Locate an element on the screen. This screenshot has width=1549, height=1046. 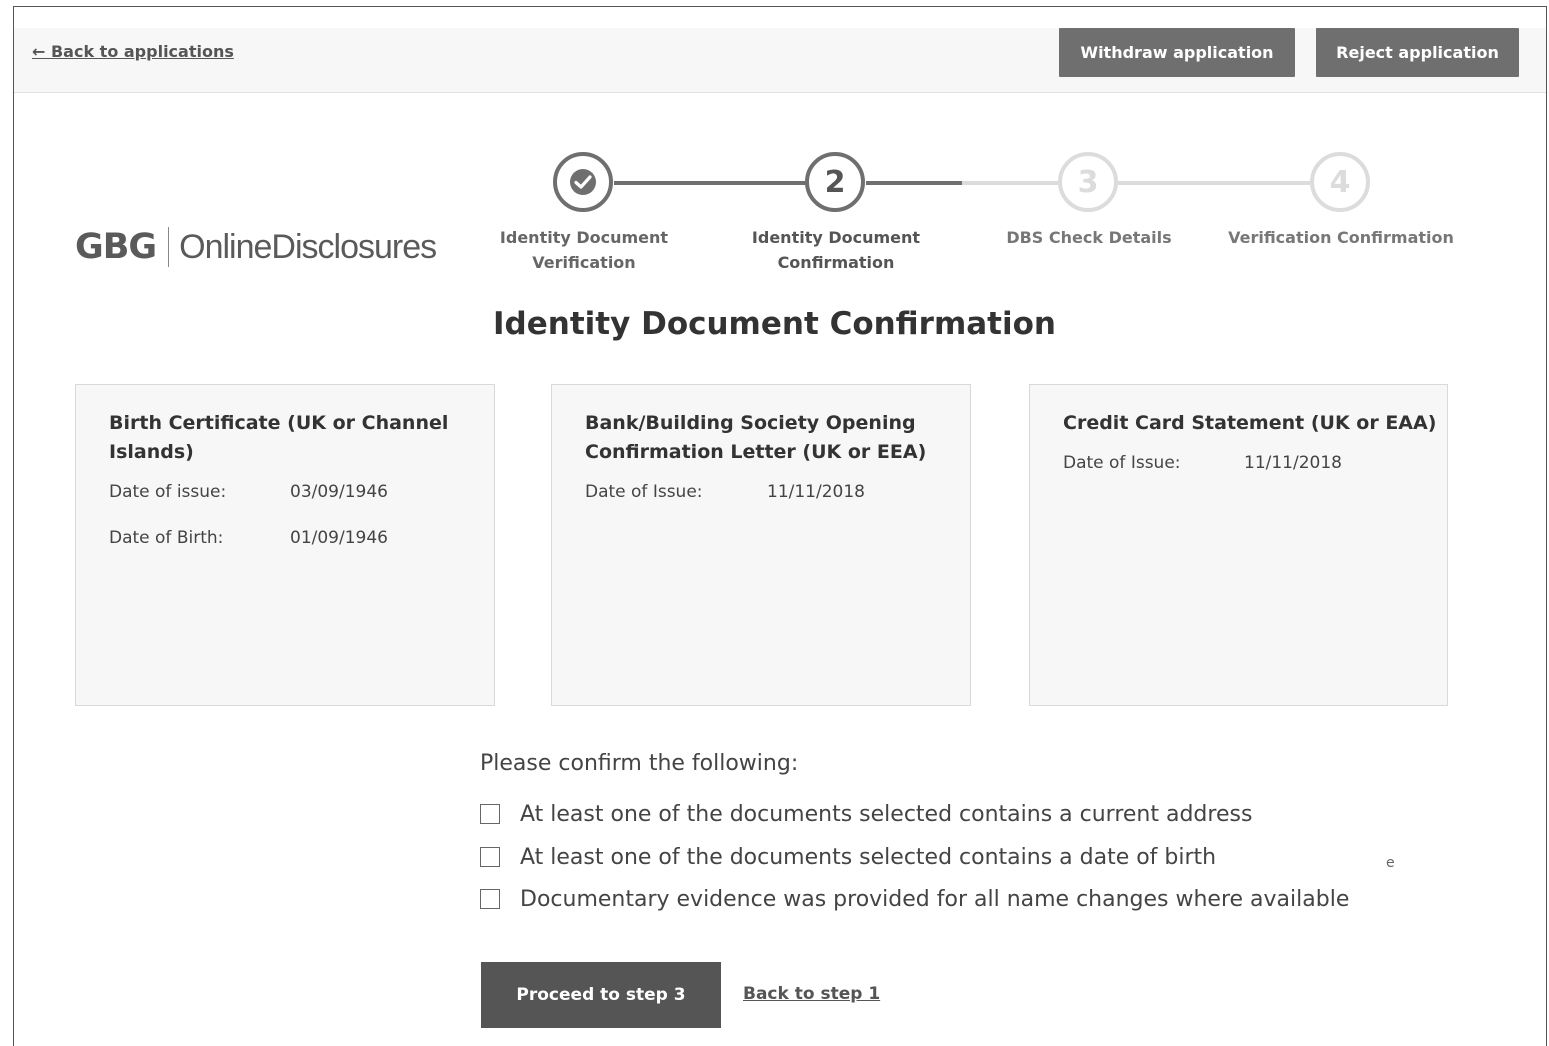
confirm-heading: Please confirm the following: is located at coordinates (639, 763).